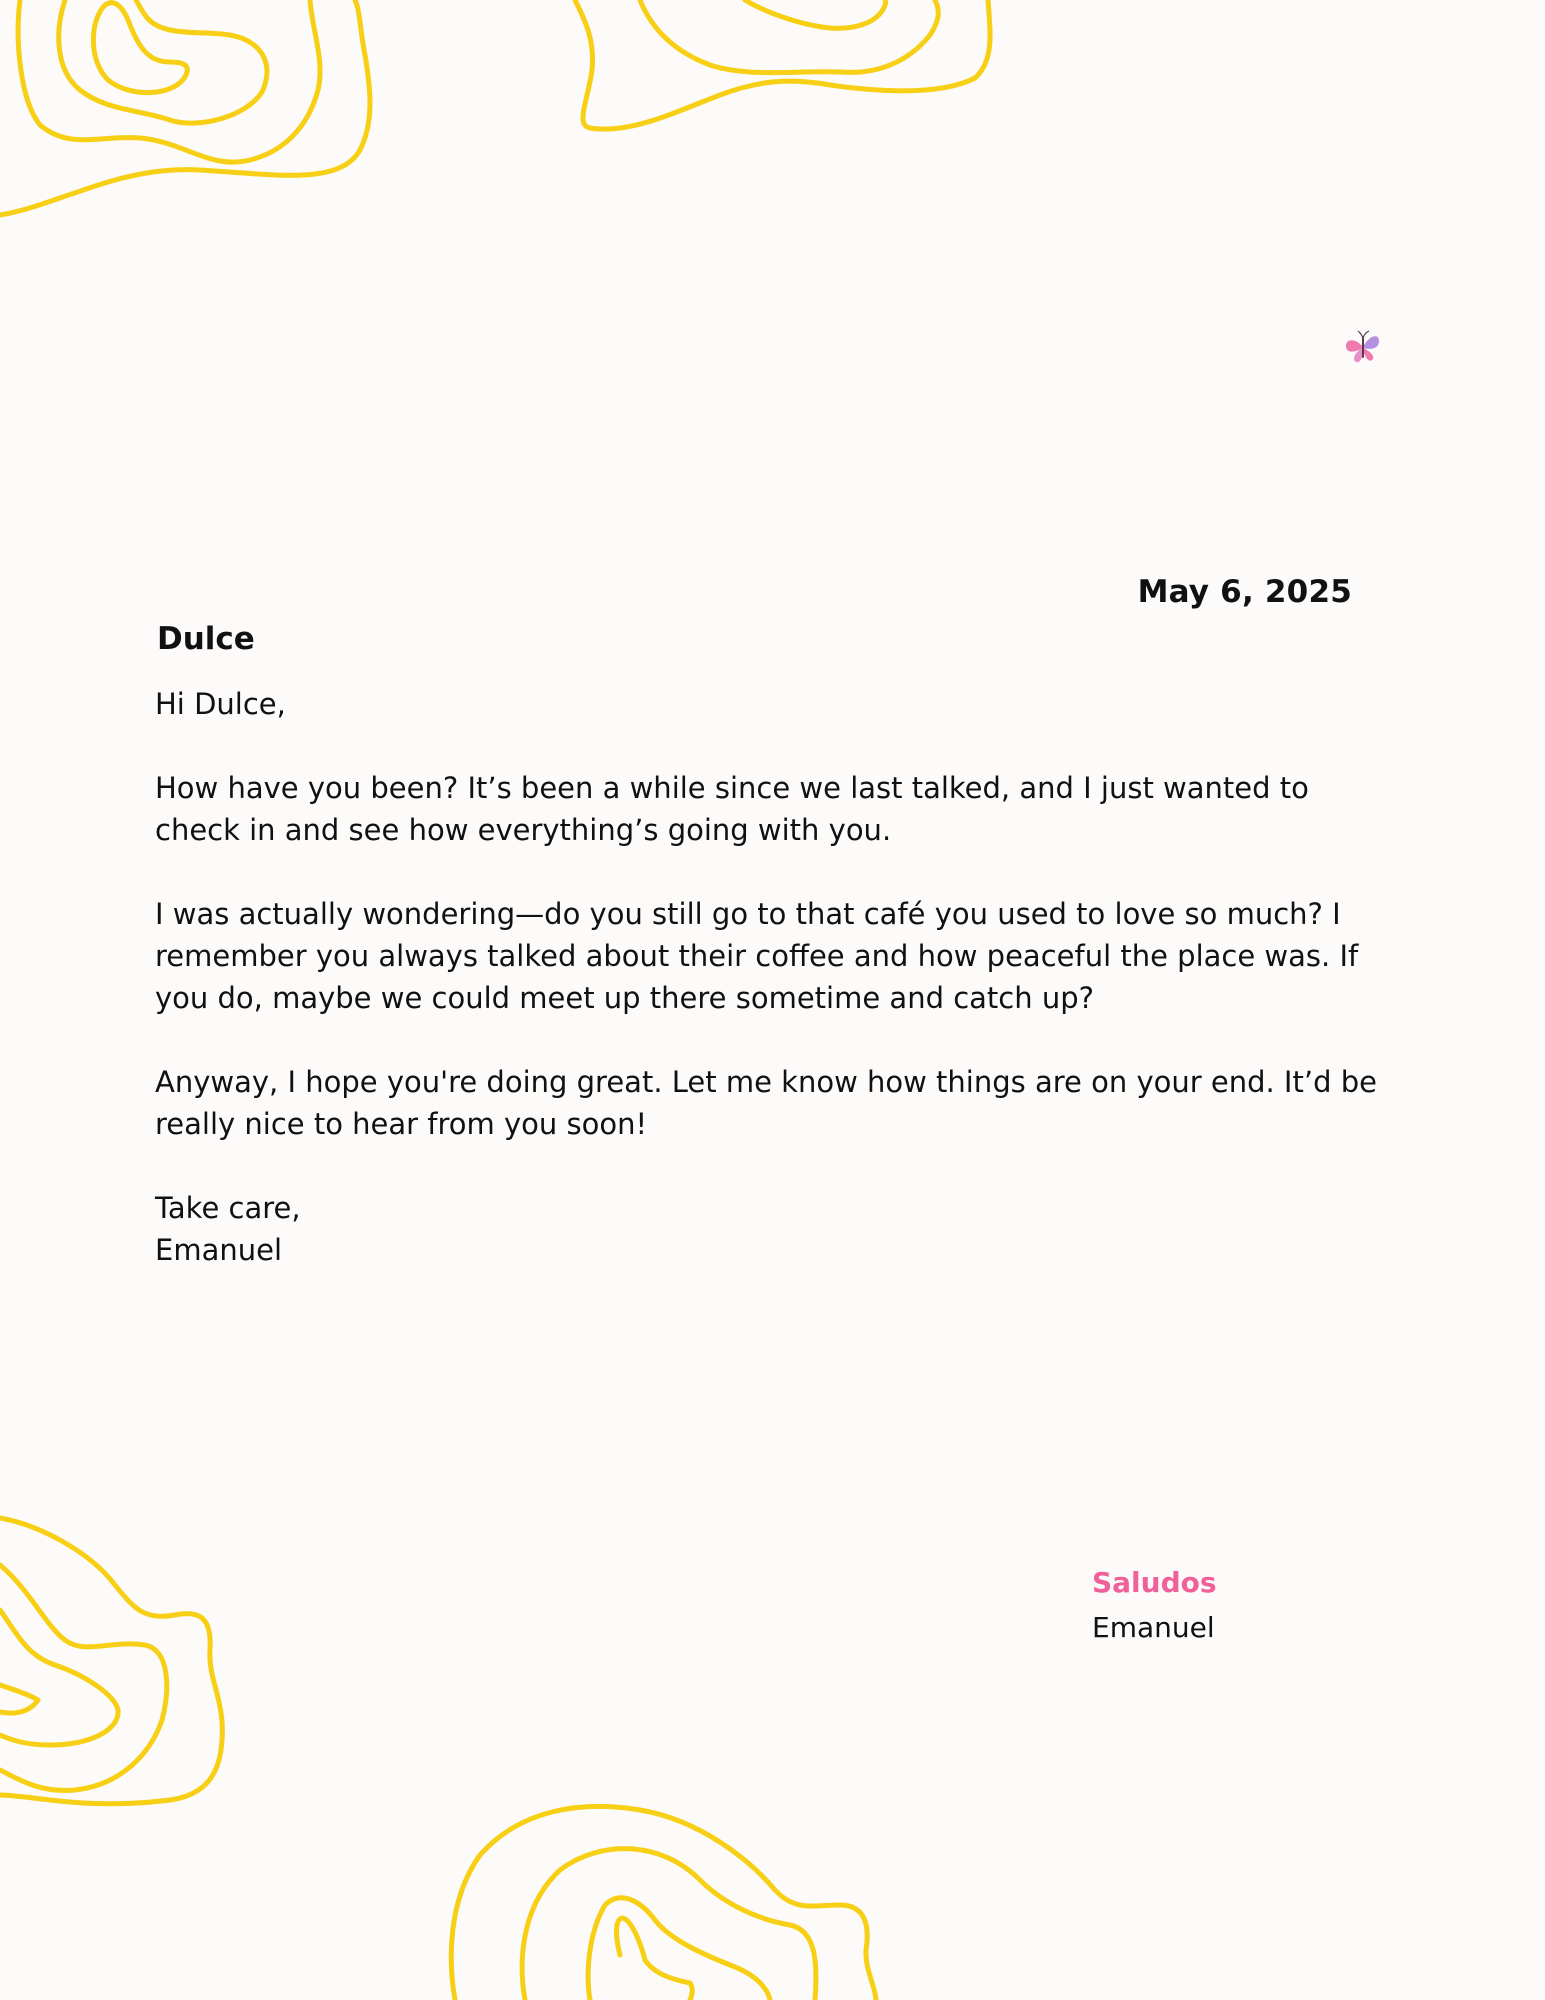 This screenshot has width=1545, height=2000. Describe the element at coordinates (1154, 1605) in the screenshot. I see `signature-block: Saludos Emanuel` at that location.